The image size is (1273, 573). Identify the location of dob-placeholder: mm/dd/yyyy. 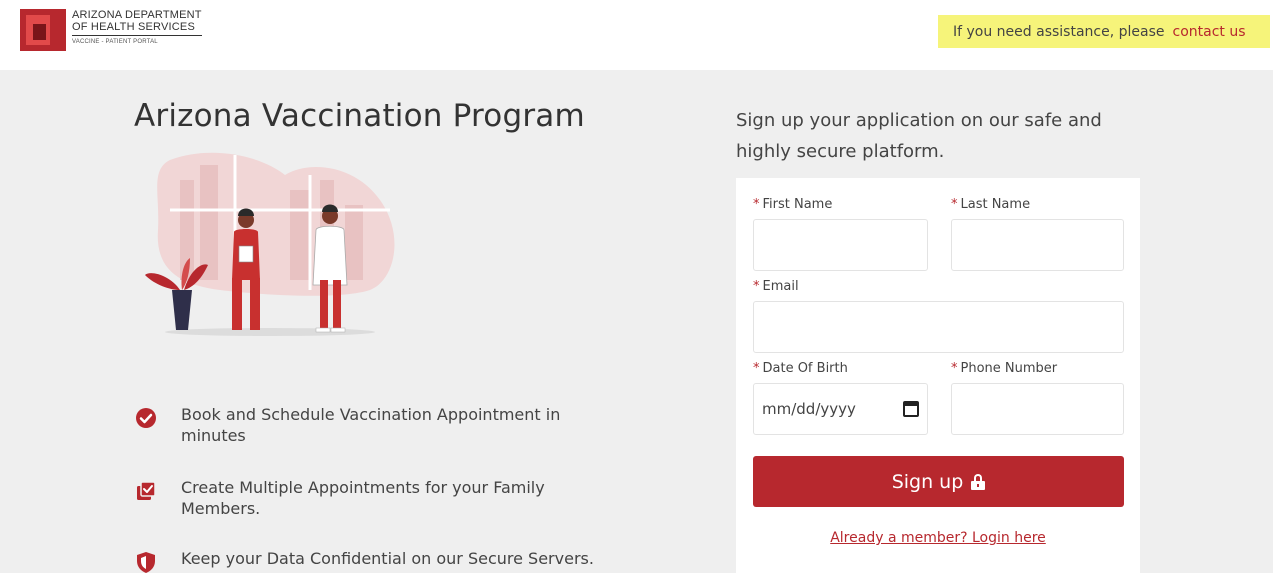
(809, 409).